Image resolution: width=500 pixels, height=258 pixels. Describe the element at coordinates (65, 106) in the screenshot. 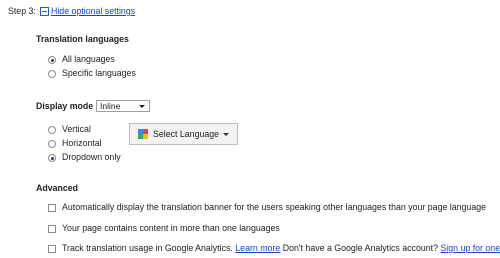

I see `display-mode-title: Display mode` at that location.